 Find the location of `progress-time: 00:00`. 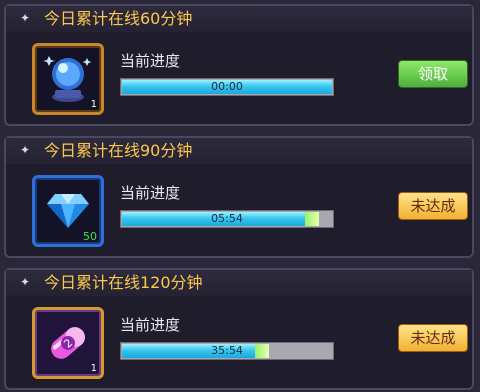

progress-time: 00:00 is located at coordinates (227, 86).